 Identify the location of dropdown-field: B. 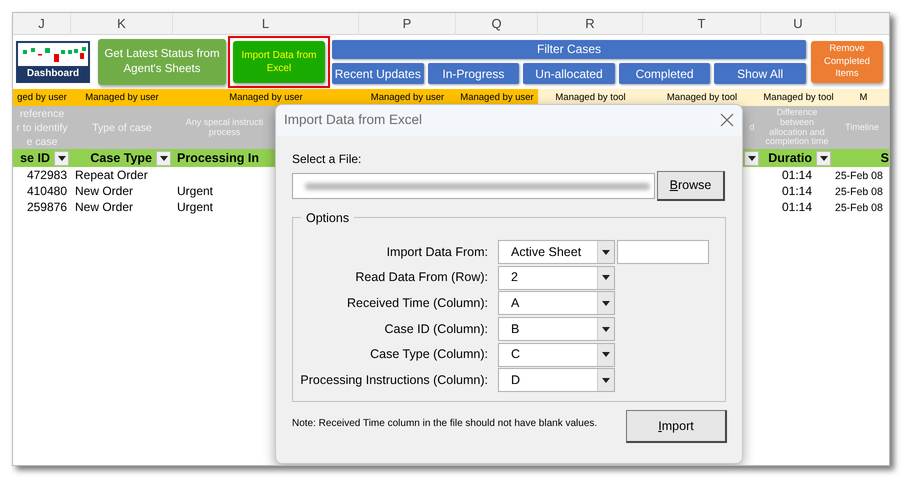
(556, 329).